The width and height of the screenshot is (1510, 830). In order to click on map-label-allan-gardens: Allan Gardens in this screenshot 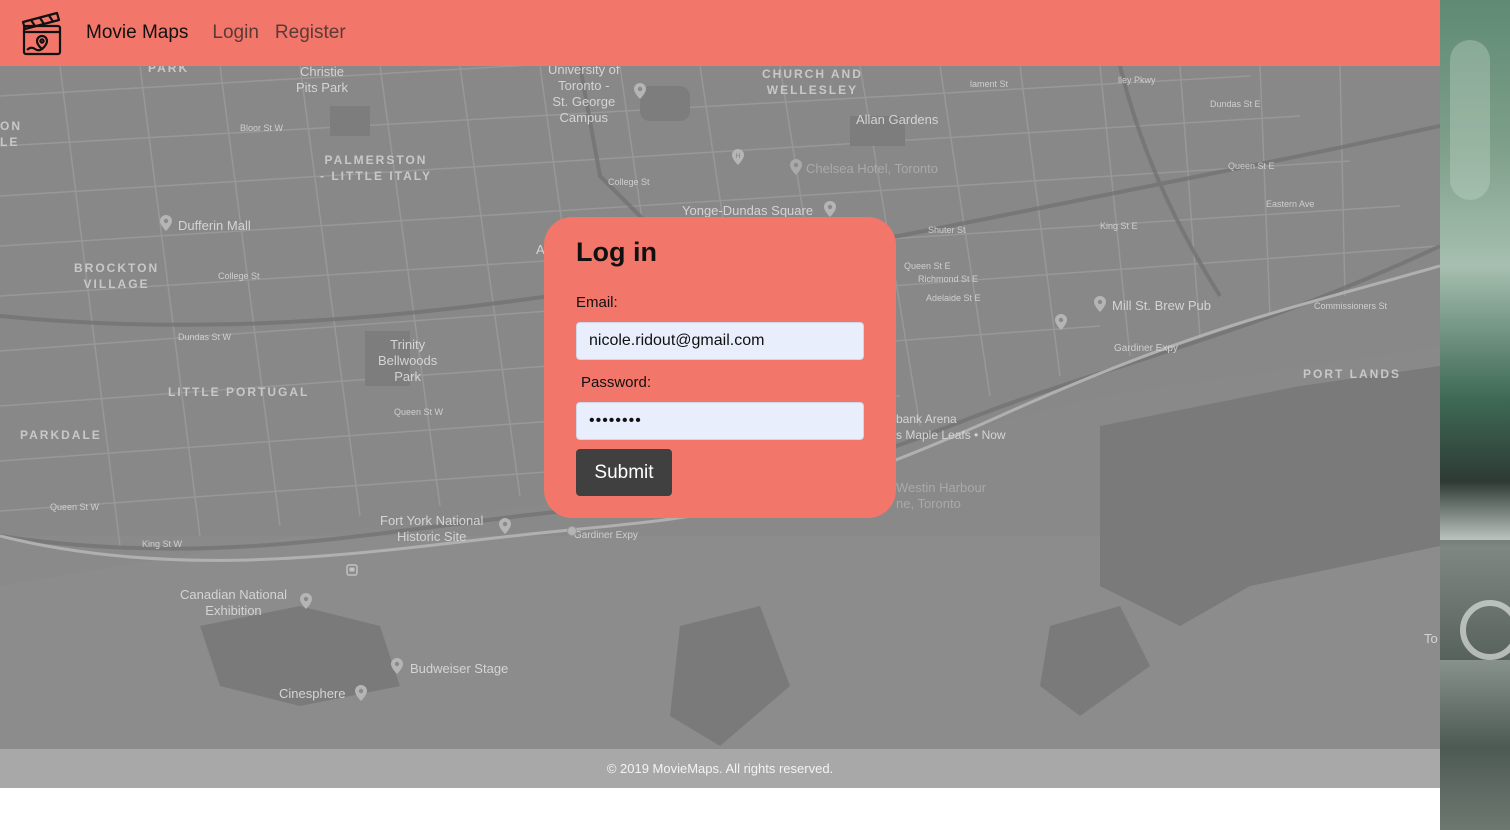, I will do `click(897, 119)`.